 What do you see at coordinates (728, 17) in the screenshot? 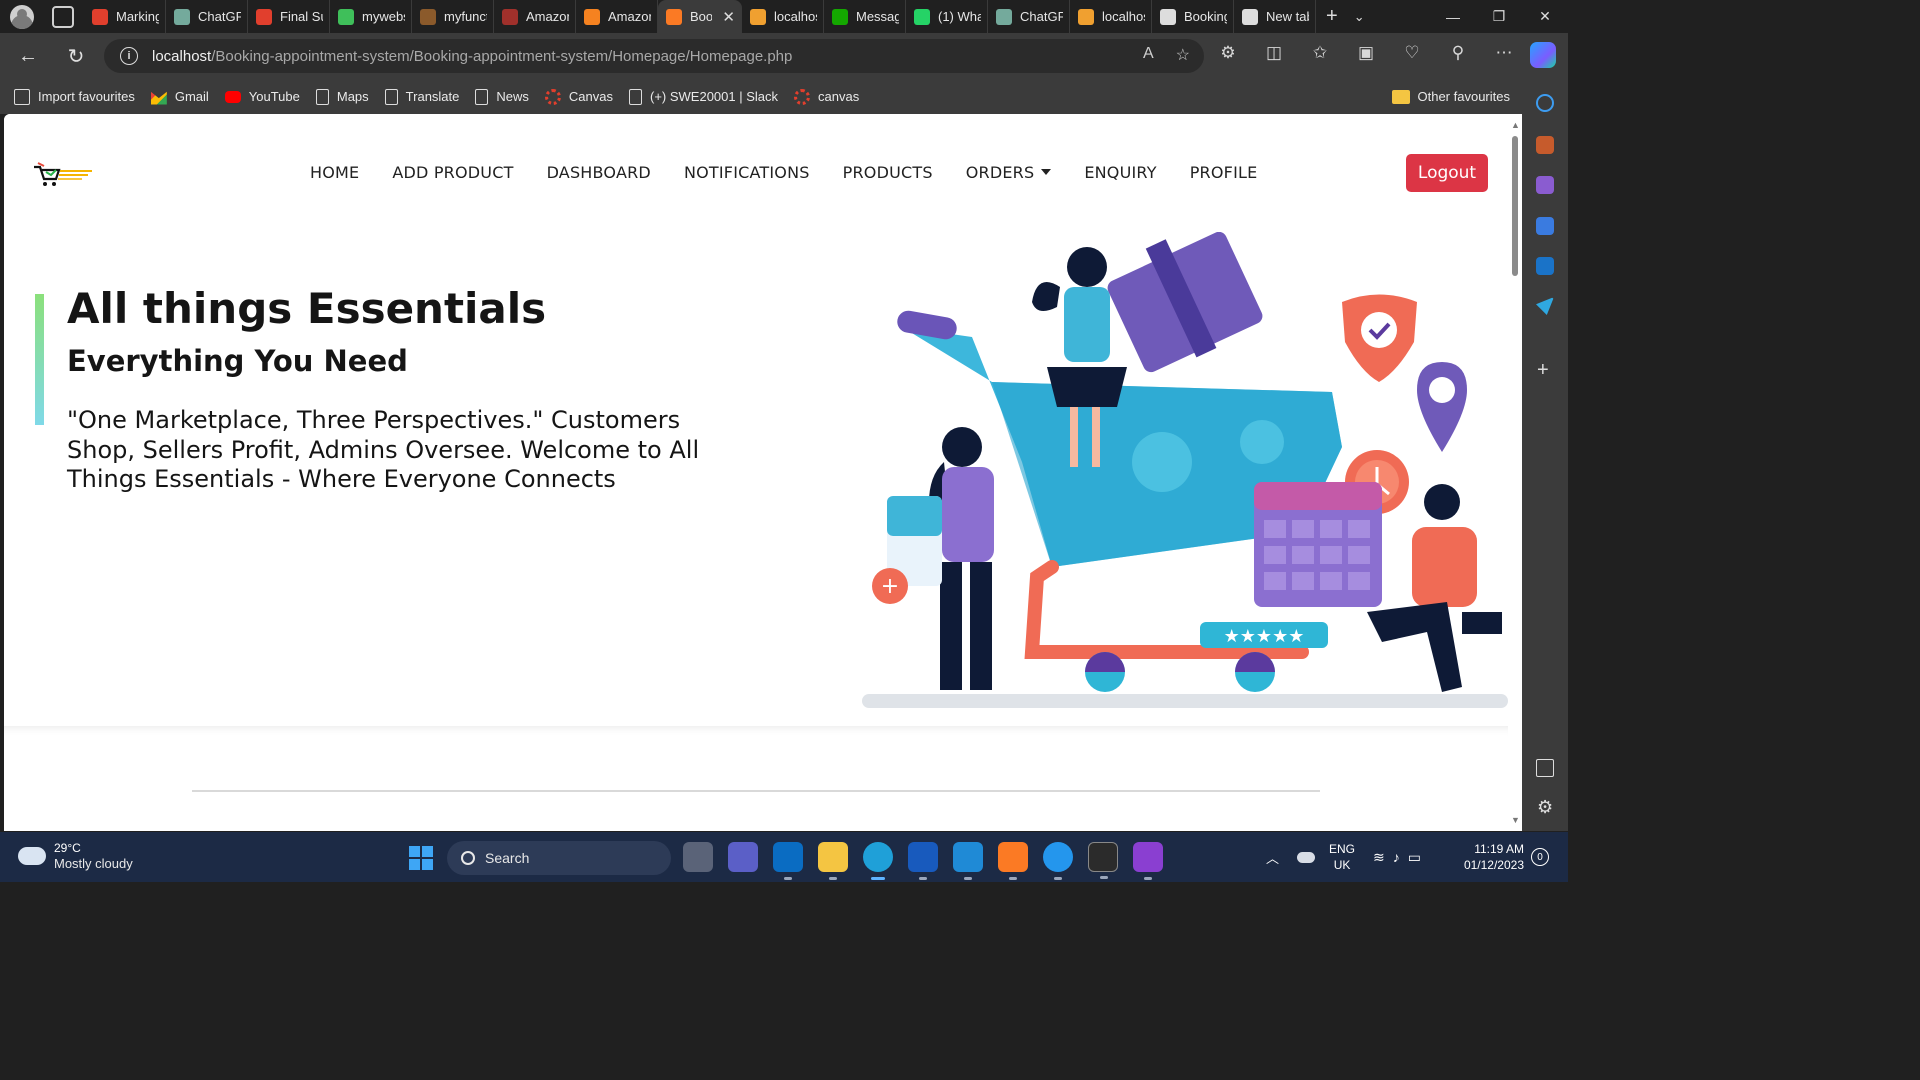
I see `close-tab-icon: ✕` at bounding box center [728, 17].